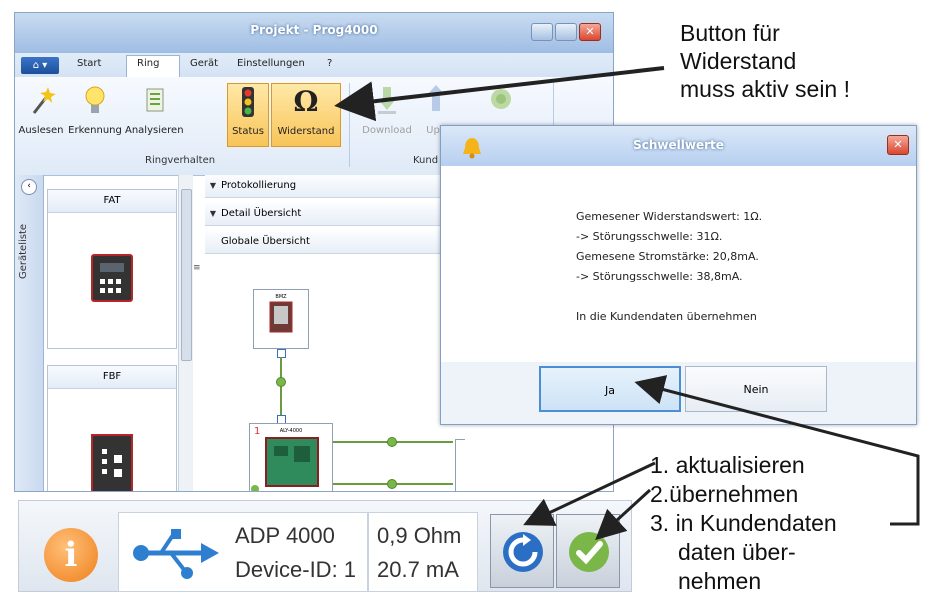 The height and width of the screenshot is (603, 927). What do you see at coordinates (23, 251) in the screenshot?
I see `device-list-label: Geräteliste` at bounding box center [23, 251].